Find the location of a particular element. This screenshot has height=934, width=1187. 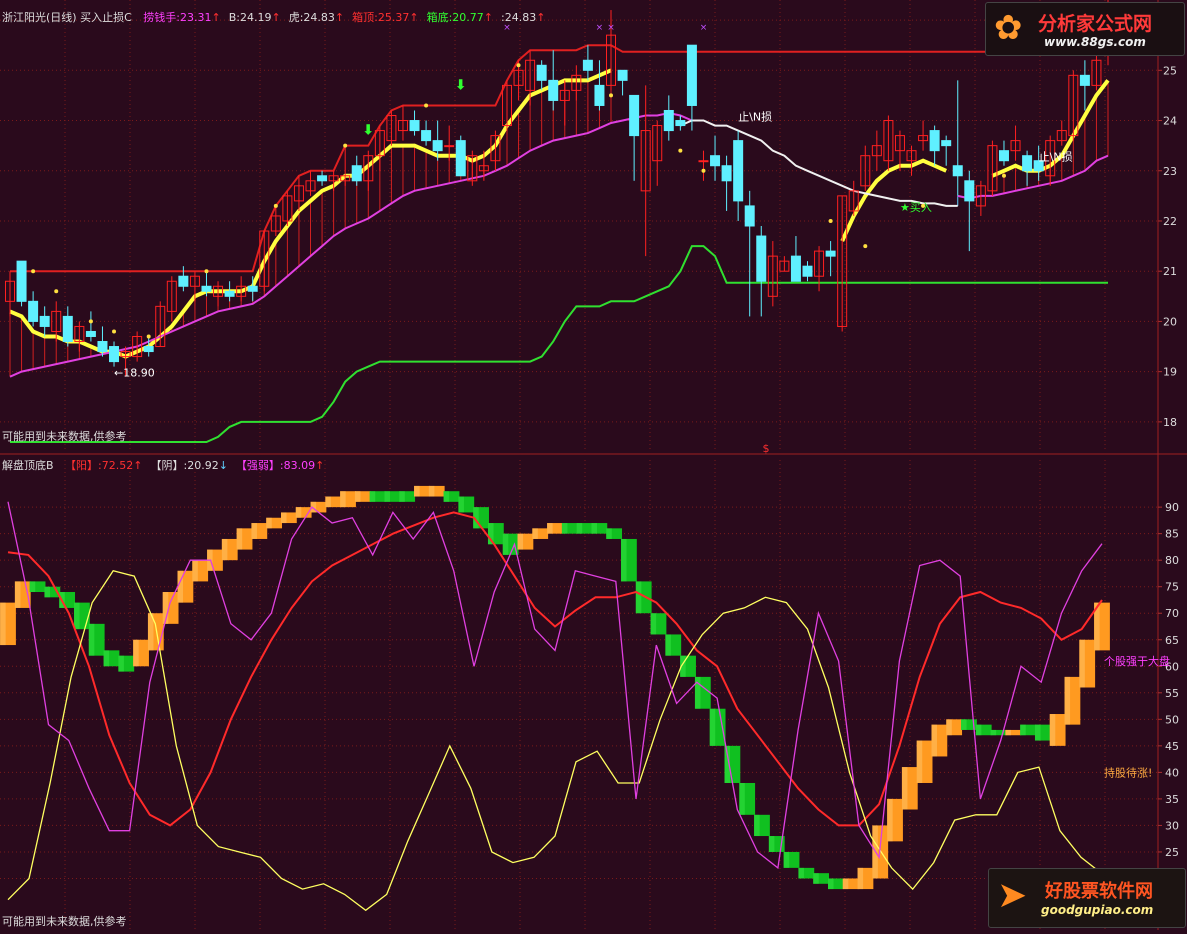

y-tick-label: 85 is located at coordinates (1172, 534).